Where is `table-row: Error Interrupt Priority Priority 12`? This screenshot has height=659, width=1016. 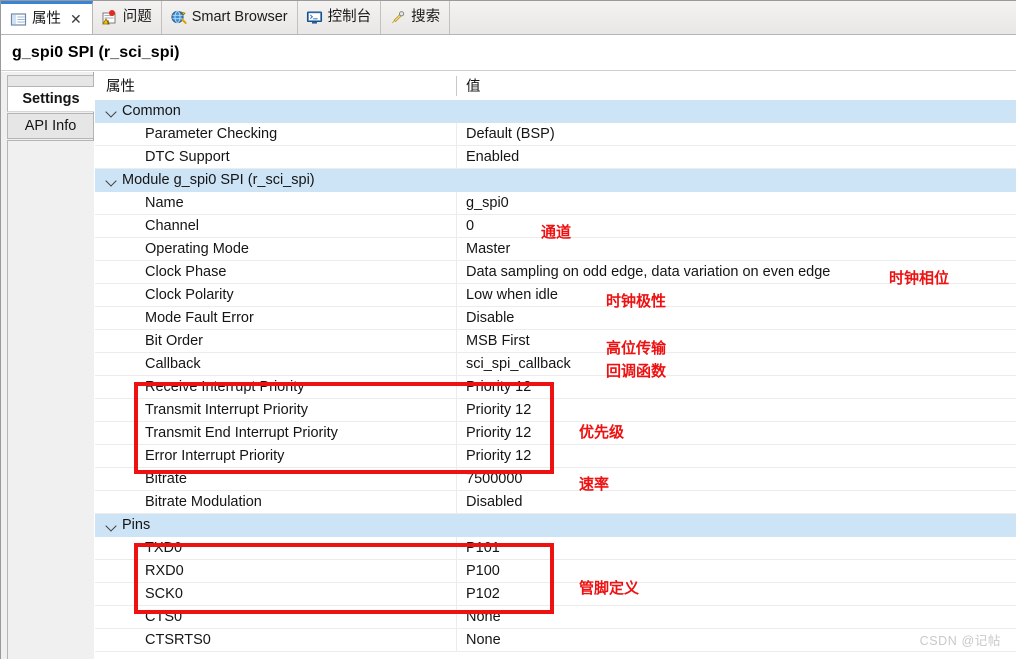 table-row: Error Interrupt Priority Priority 12 is located at coordinates (555, 456).